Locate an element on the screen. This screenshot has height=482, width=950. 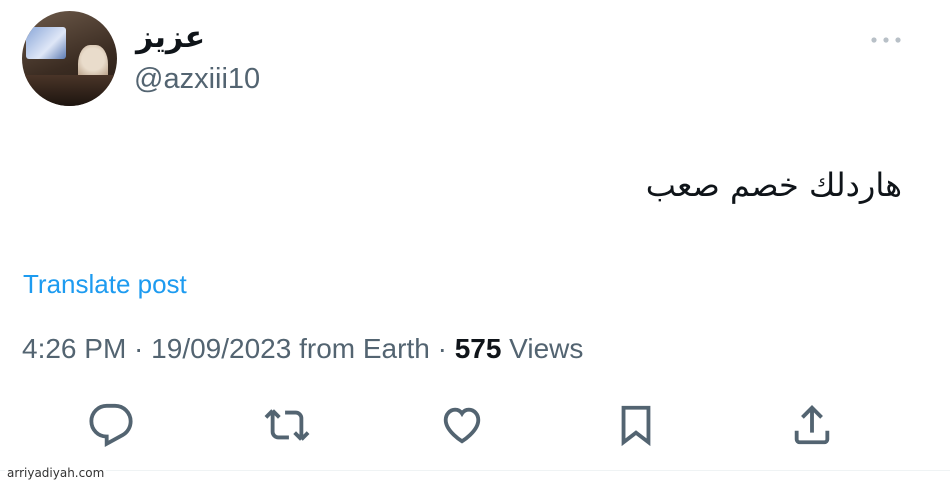
views-count: 575 is located at coordinates (478, 348).